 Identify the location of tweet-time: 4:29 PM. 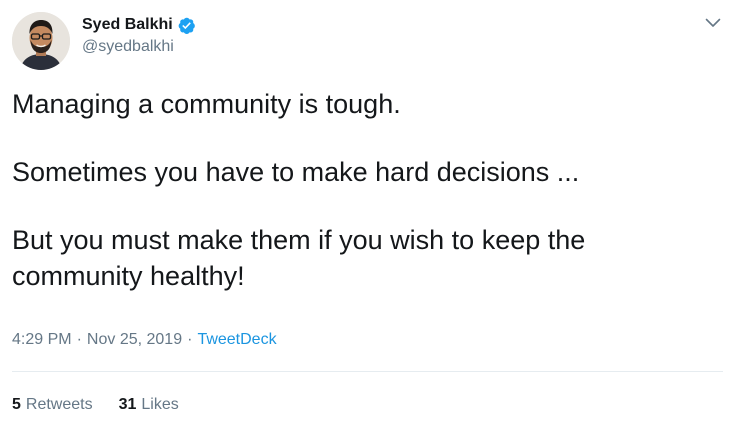
(42, 339).